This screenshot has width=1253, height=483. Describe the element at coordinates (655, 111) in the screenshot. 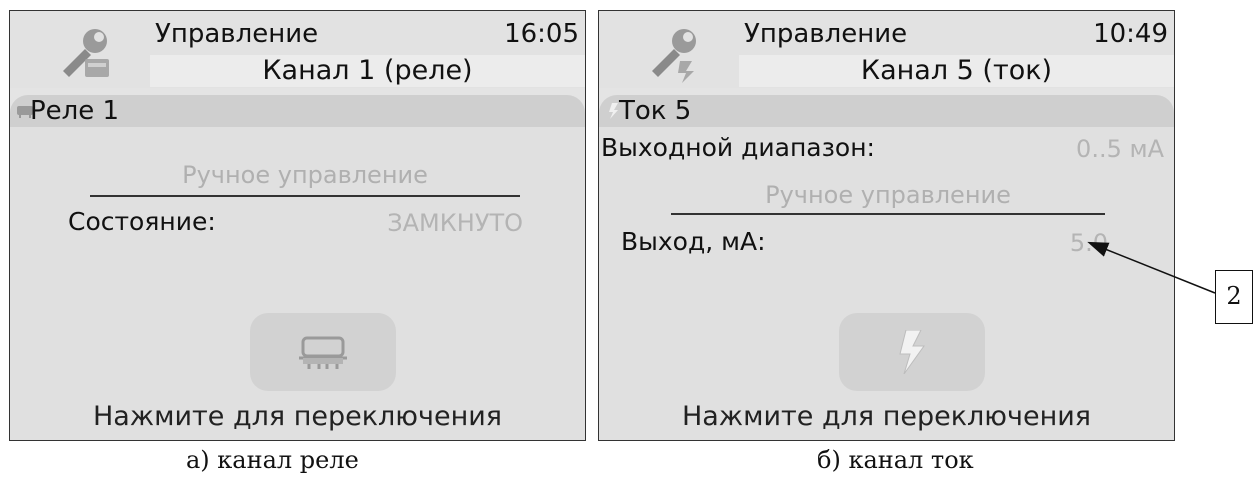

I see `channel-name: Ток 5` at that location.